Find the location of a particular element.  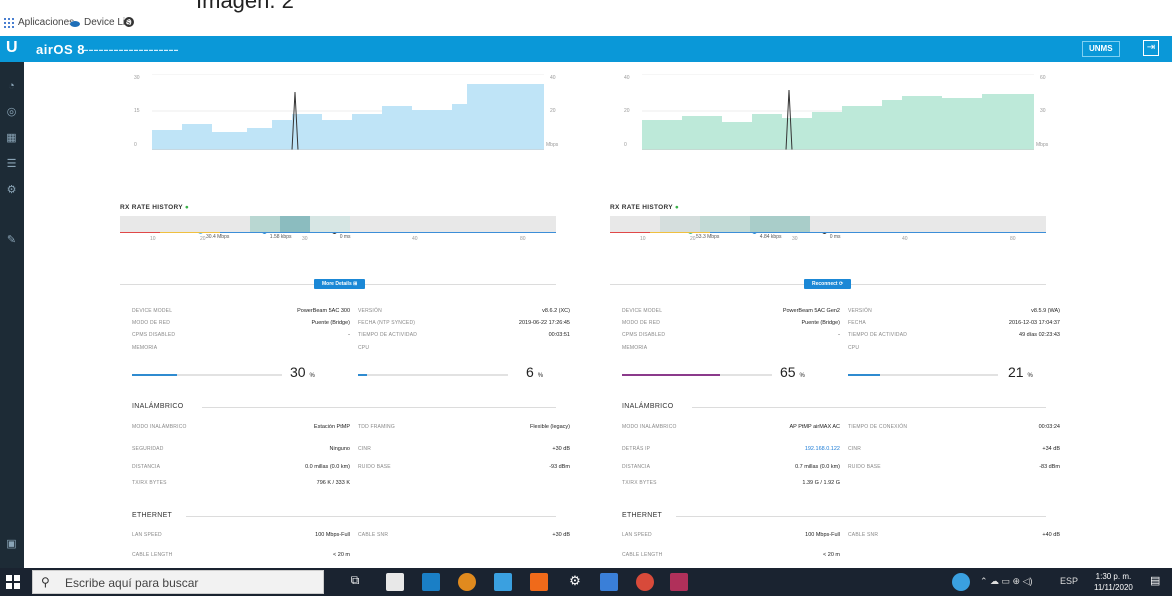

system-clock: 1:30 p. m. 11/11/2020 is located at coordinates (1113, 582).